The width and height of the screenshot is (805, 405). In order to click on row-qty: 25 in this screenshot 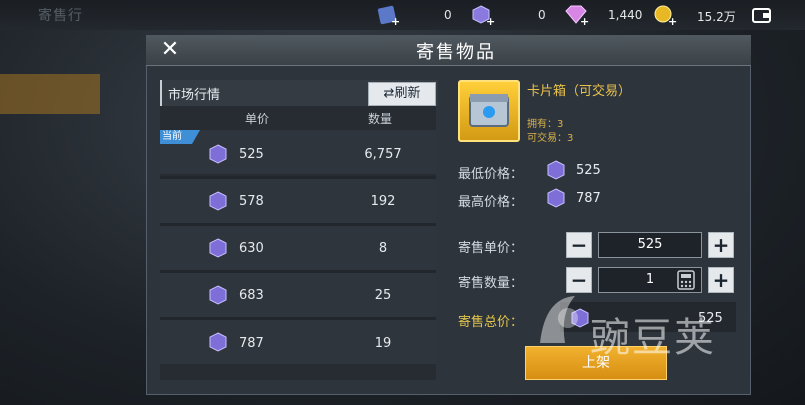, I will do `click(383, 295)`.